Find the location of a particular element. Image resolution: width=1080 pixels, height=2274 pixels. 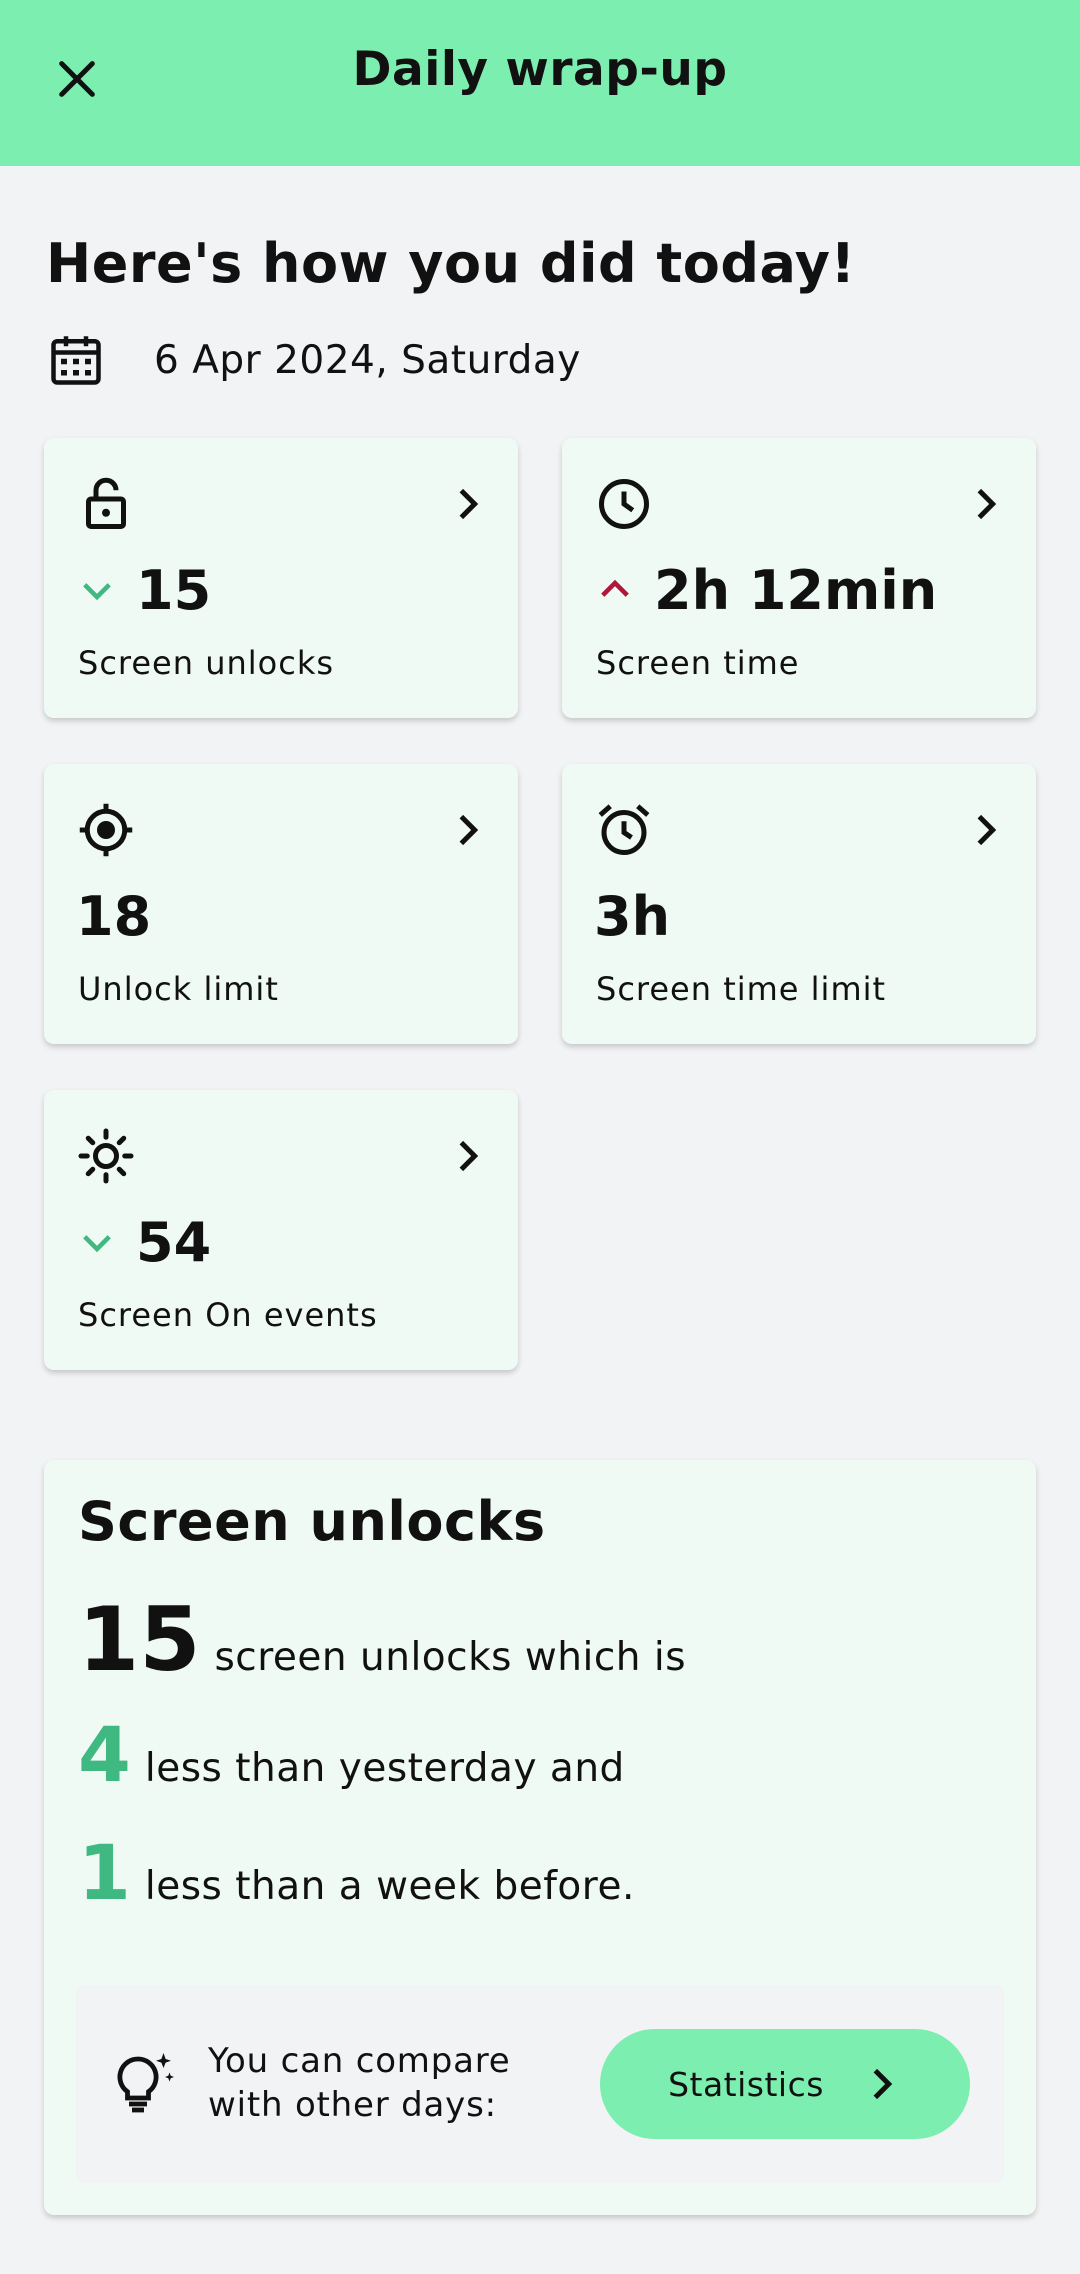

card-unlock-limit: 18 Unlock limit is located at coordinates (281, 904).